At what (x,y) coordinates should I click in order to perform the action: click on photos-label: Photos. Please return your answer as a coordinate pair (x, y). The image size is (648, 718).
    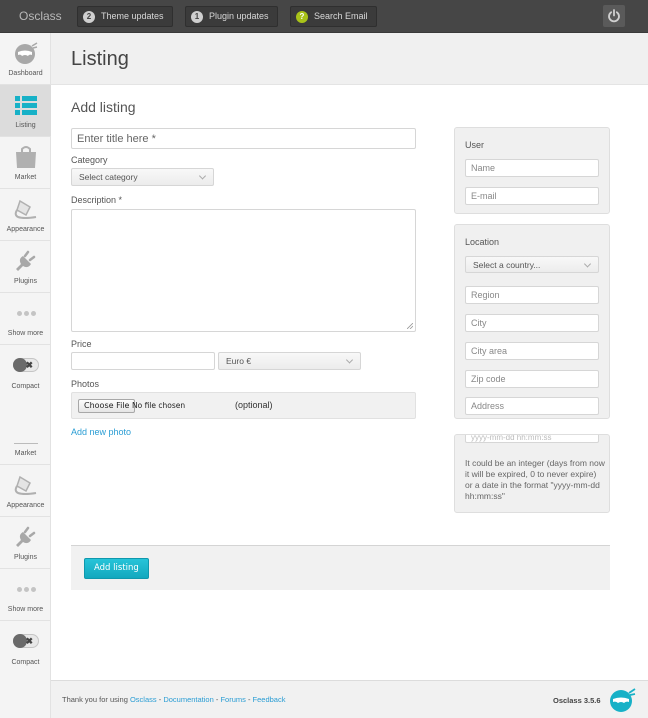
    Looking at the image, I should click on (85, 384).